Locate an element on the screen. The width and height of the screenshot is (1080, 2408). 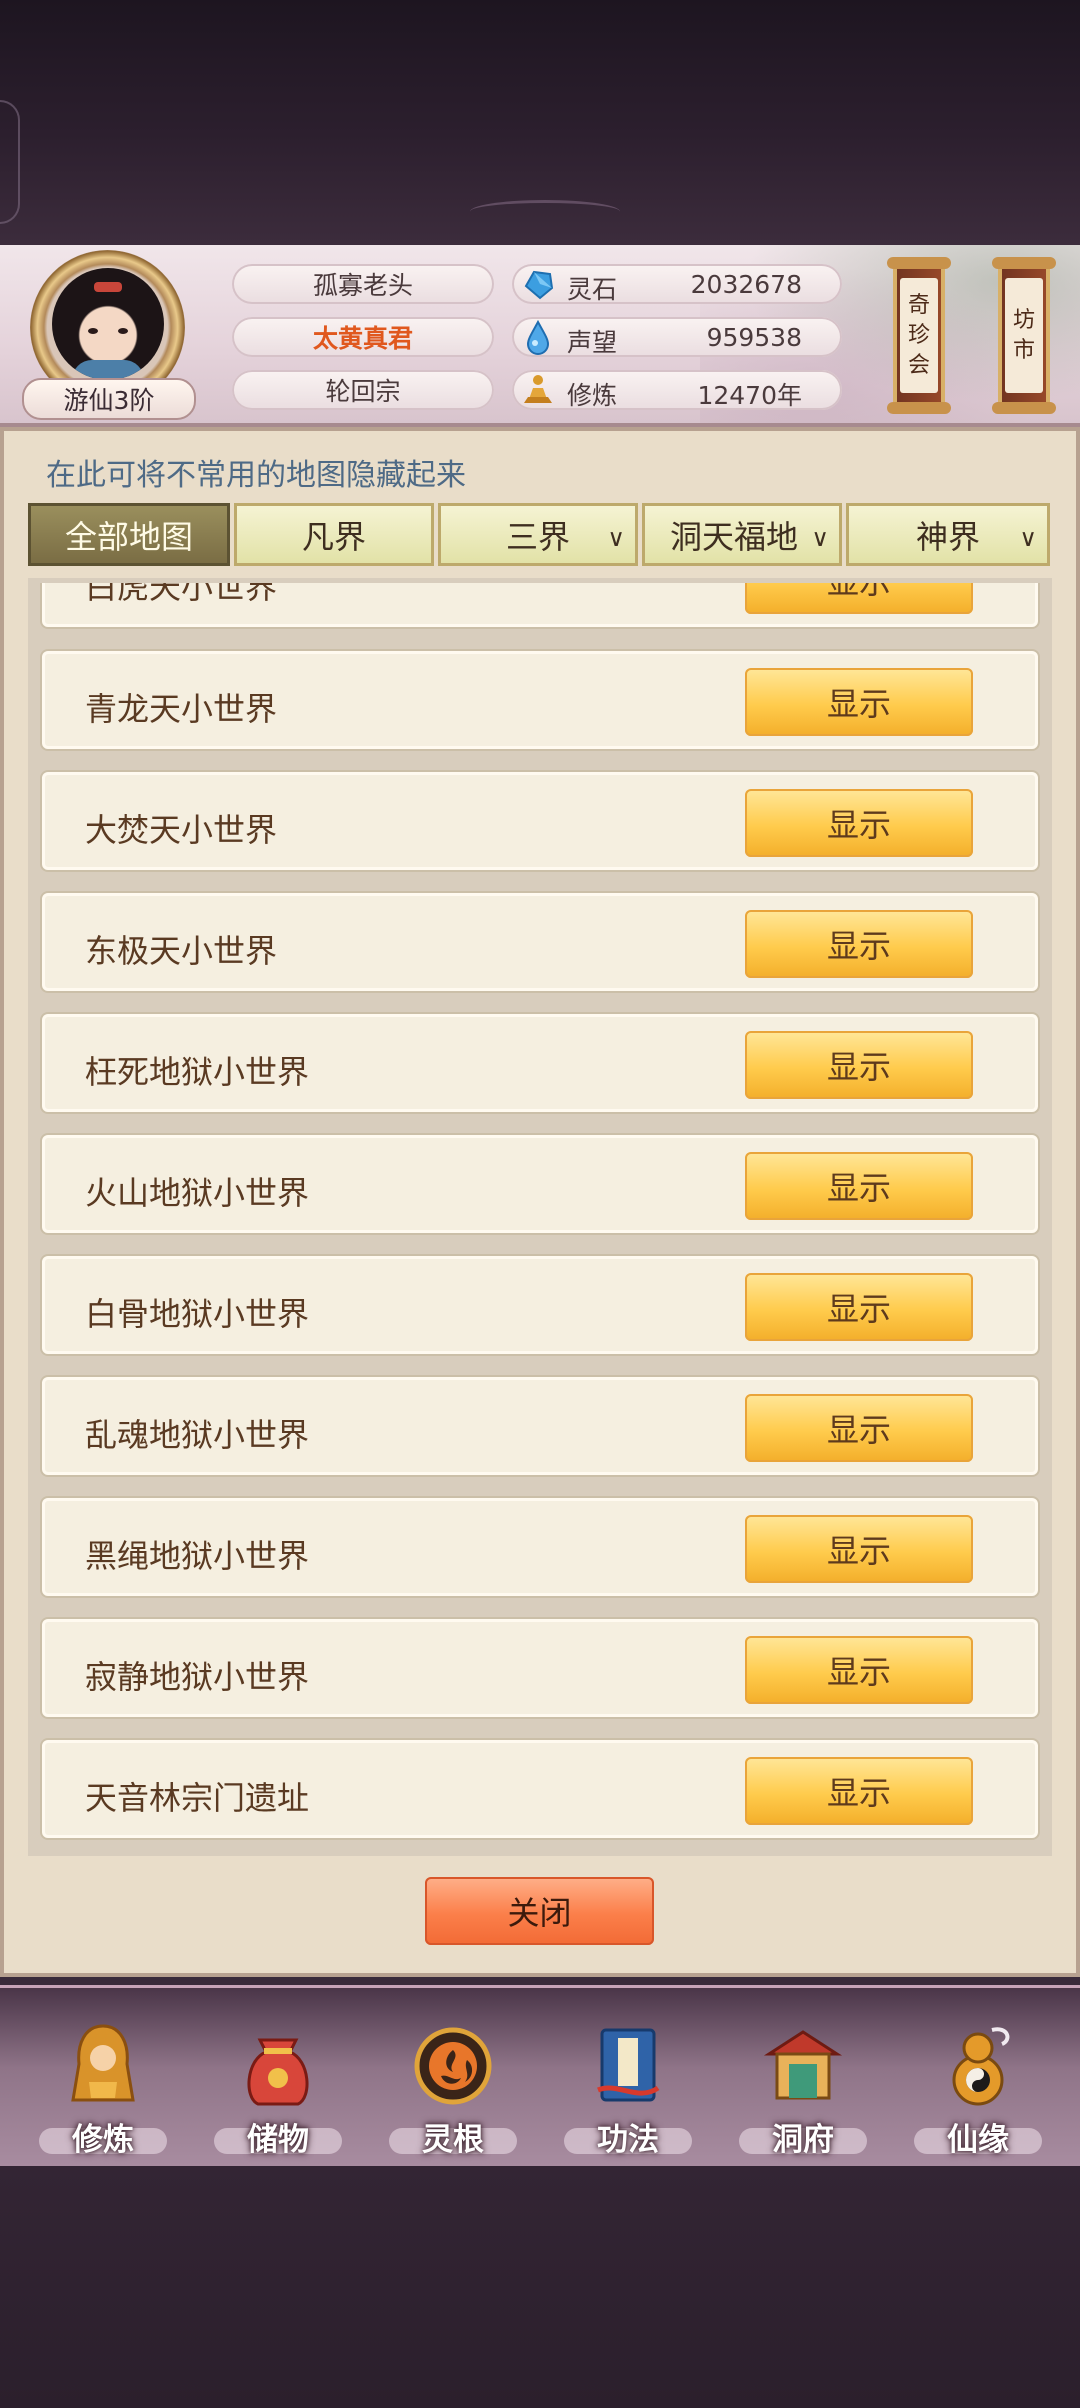
nav-storage: 储物 is located at coordinates (278, 2090).